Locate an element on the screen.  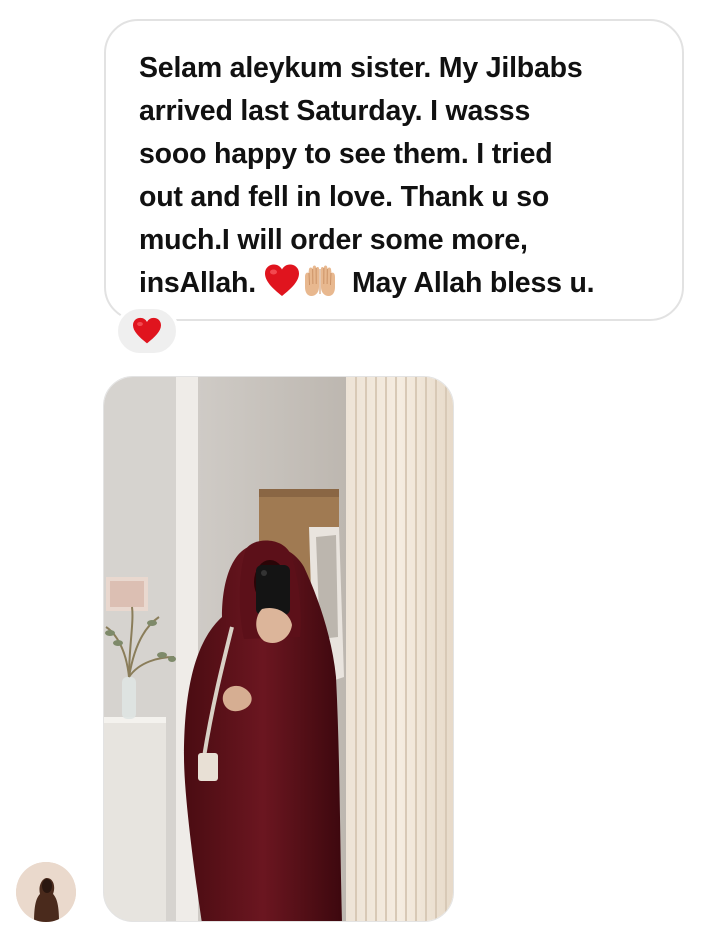
sender-avatar is located at coordinates (46, 892).